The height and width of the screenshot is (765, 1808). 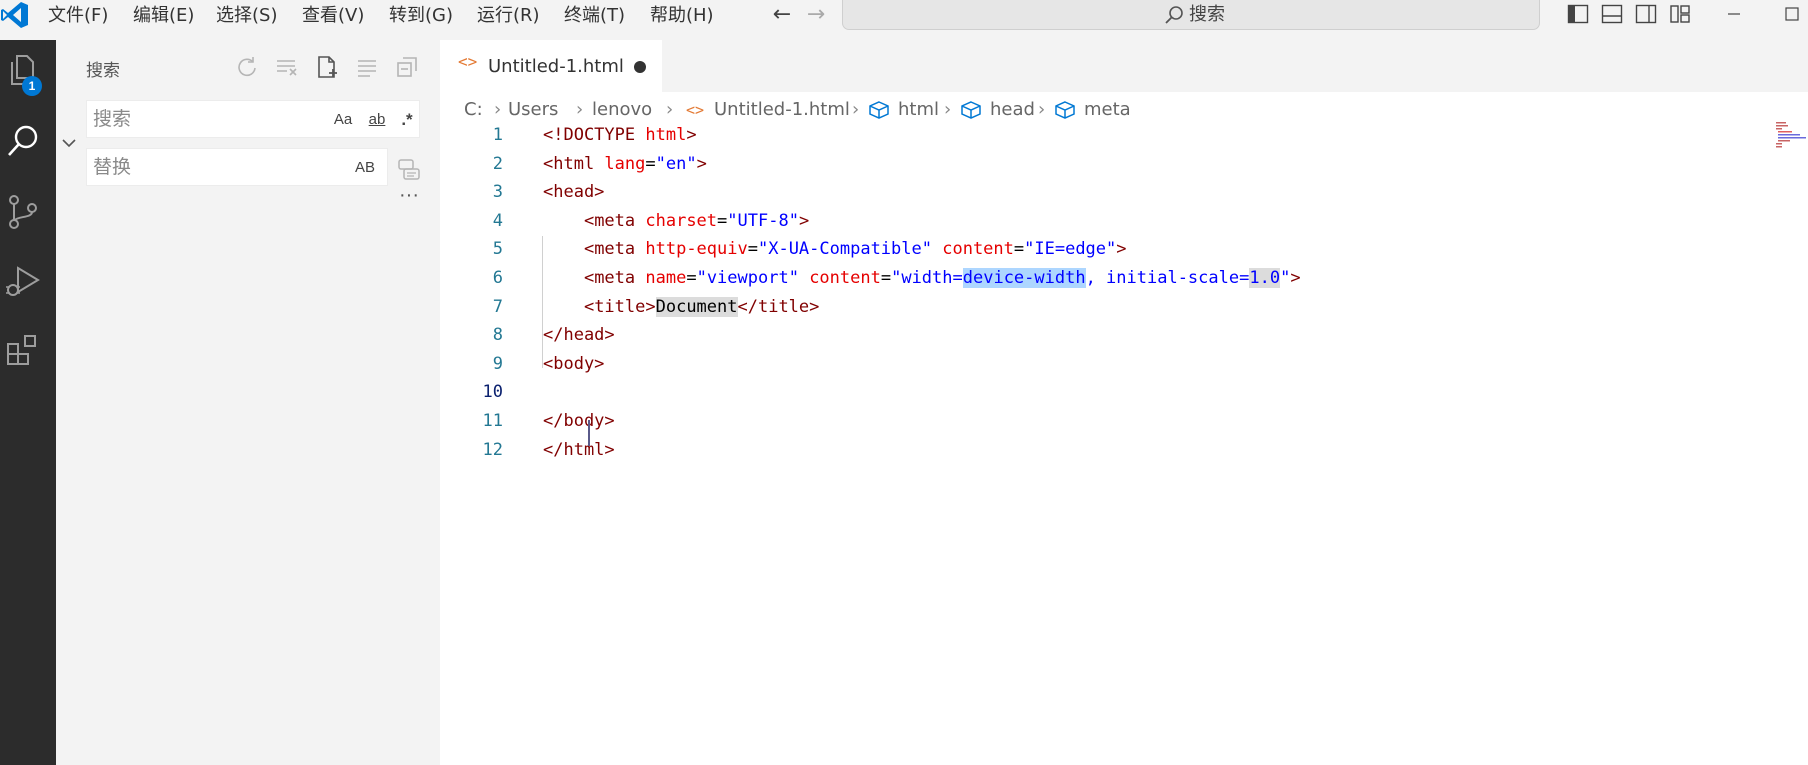 I want to click on breadcrumb-meta: meta, so click(x=1107, y=110).